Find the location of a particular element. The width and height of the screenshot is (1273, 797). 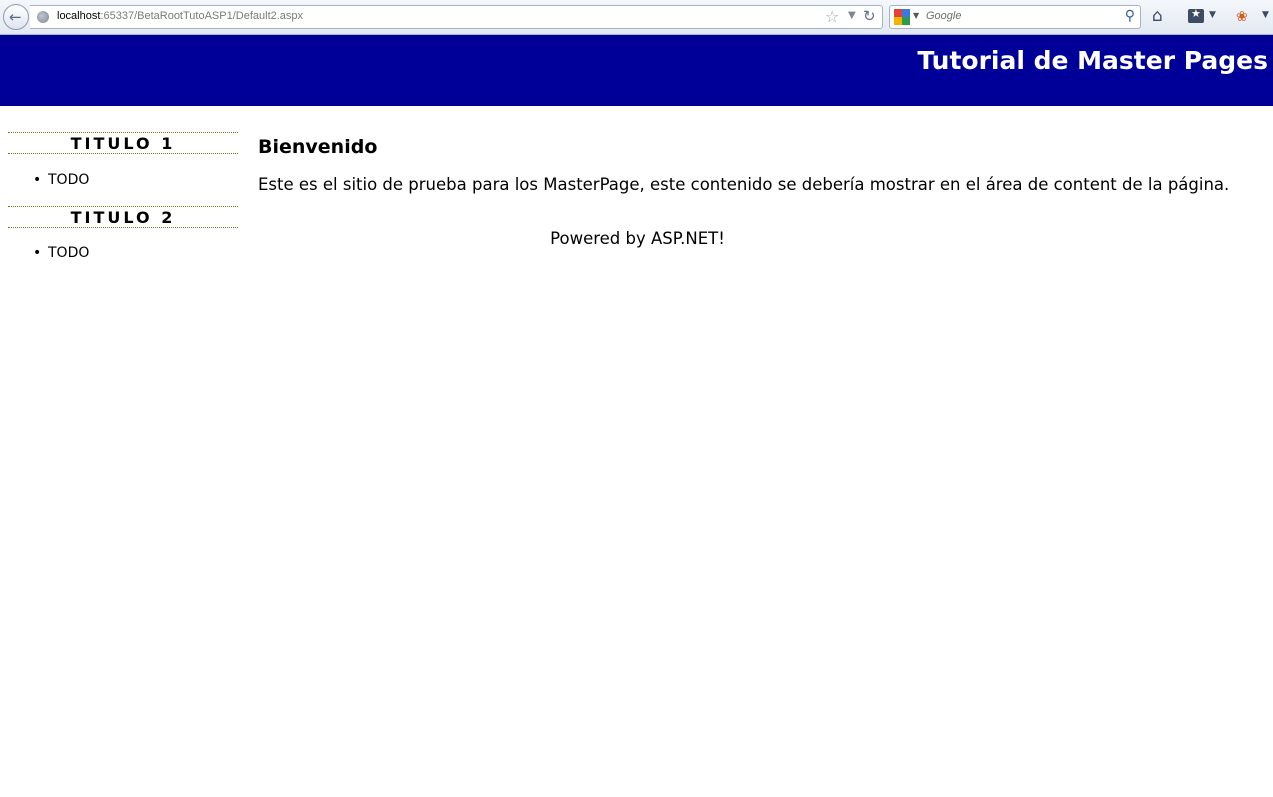

search-bar: ▼ Google ⚲ is located at coordinates (1015, 17).